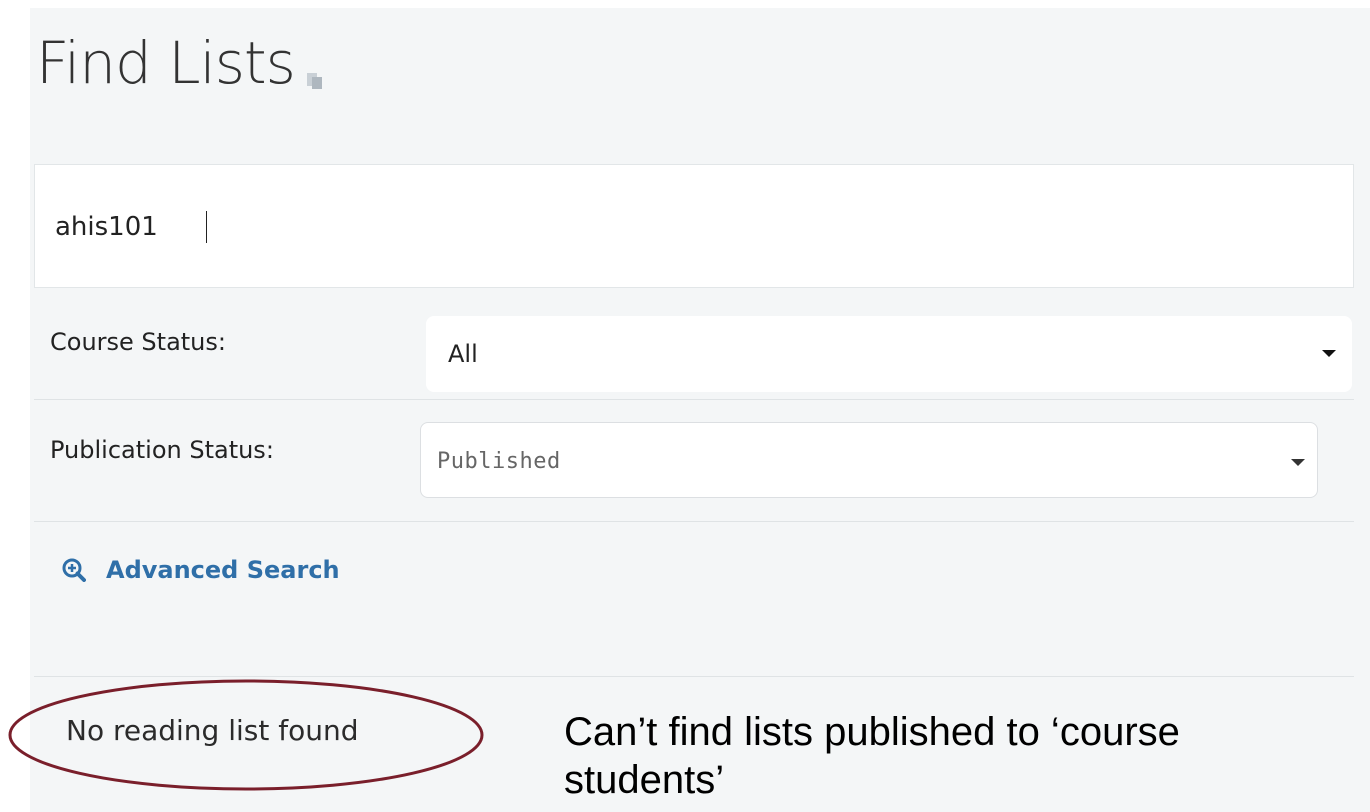 Image resolution: width=1370 pixels, height=812 pixels. I want to click on publication-status-label: Publication Status:, so click(162, 450).